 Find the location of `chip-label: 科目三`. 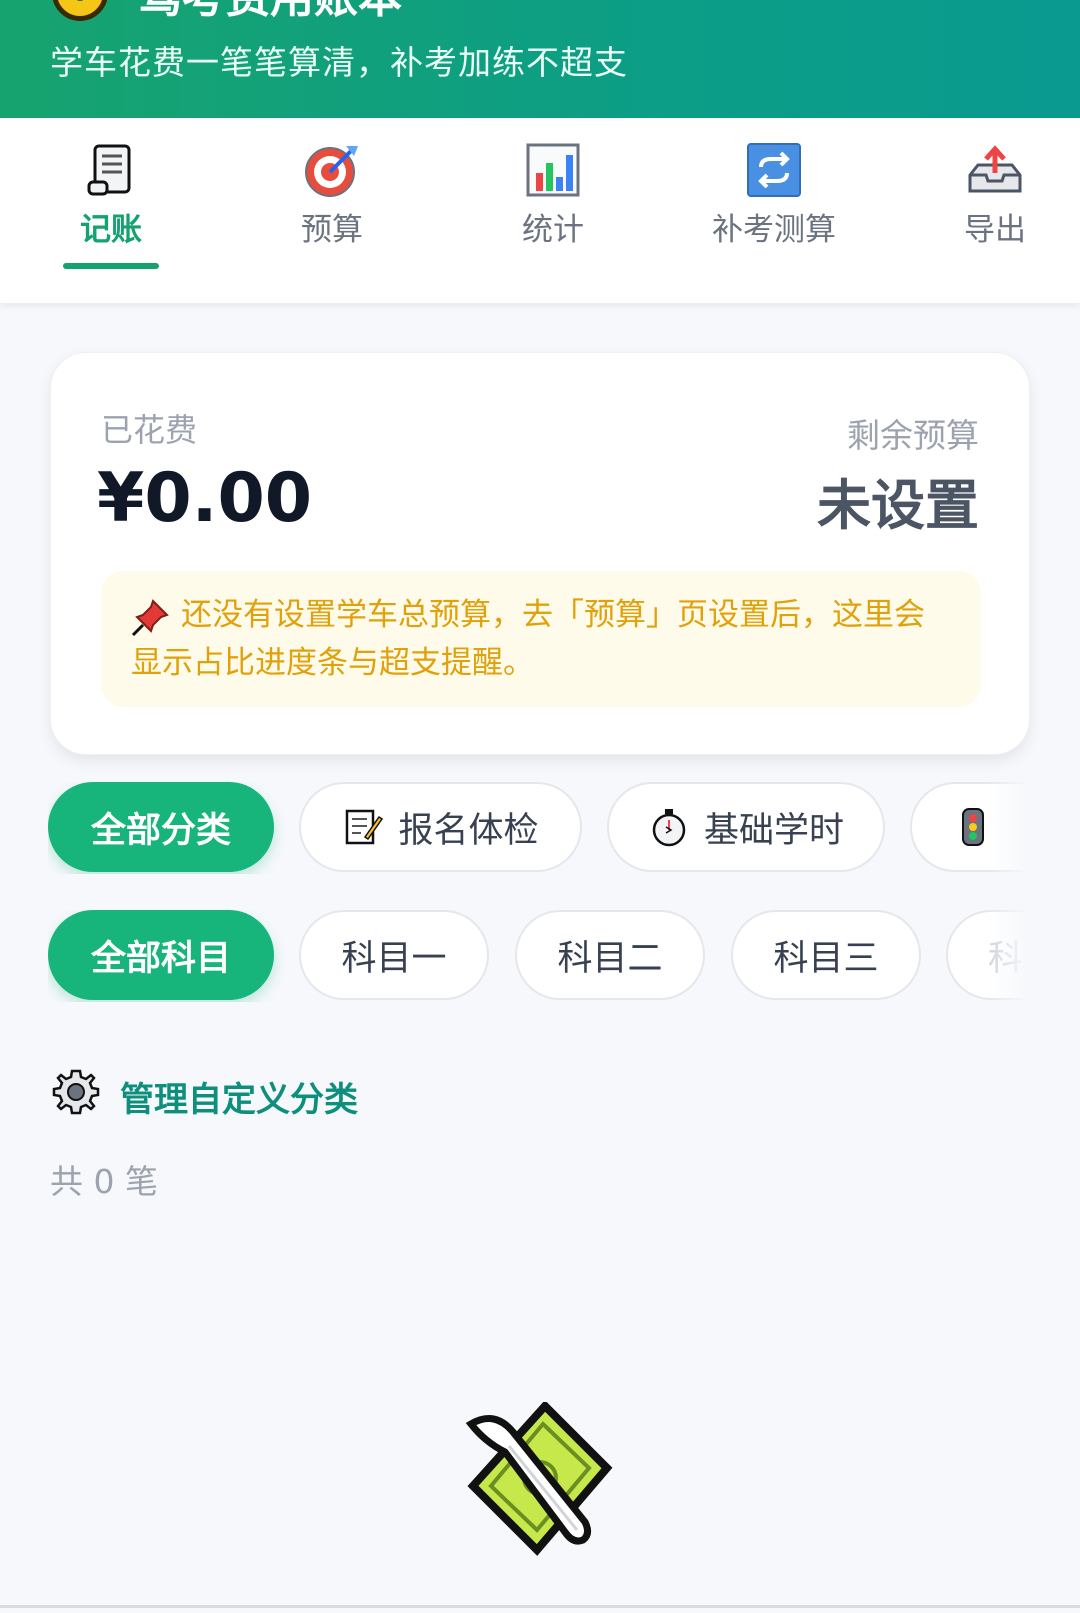

chip-label: 科目三 is located at coordinates (826, 958).